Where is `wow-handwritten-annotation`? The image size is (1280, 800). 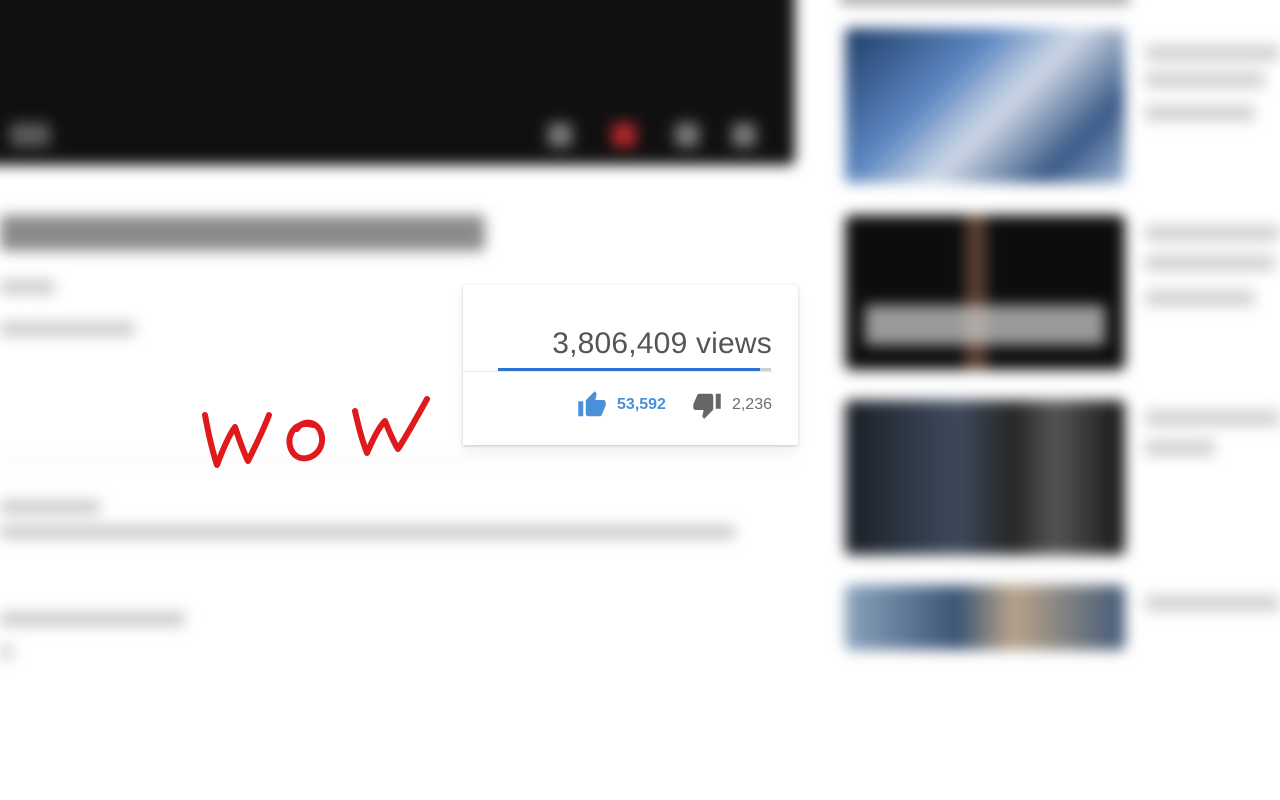
wow-handwritten-annotation is located at coordinates (316, 432).